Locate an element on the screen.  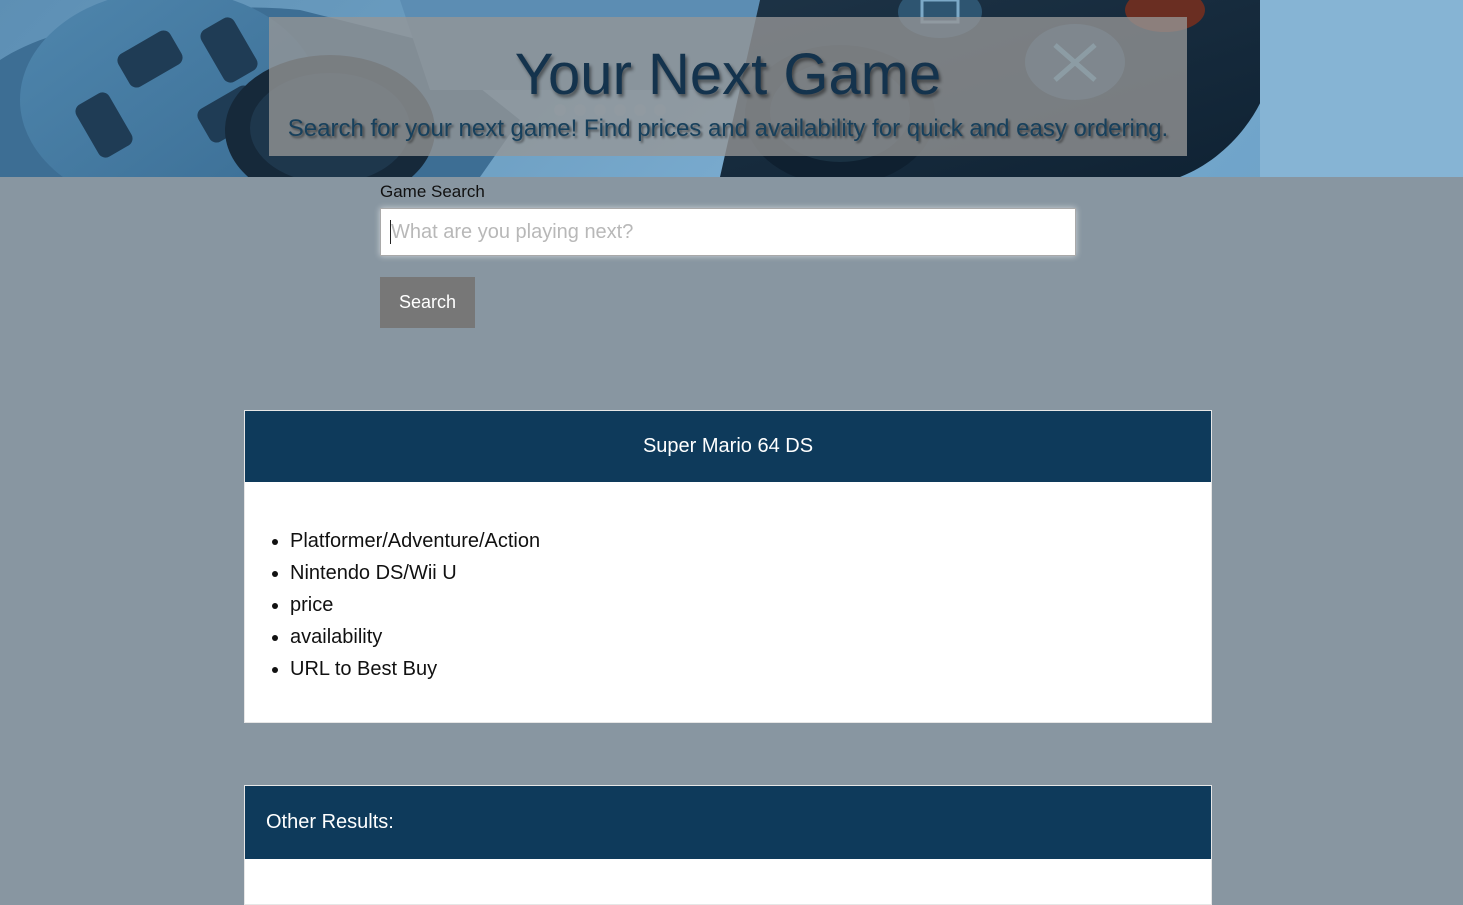
best-buy-link: URL to Best Buy is located at coordinates (415, 669).